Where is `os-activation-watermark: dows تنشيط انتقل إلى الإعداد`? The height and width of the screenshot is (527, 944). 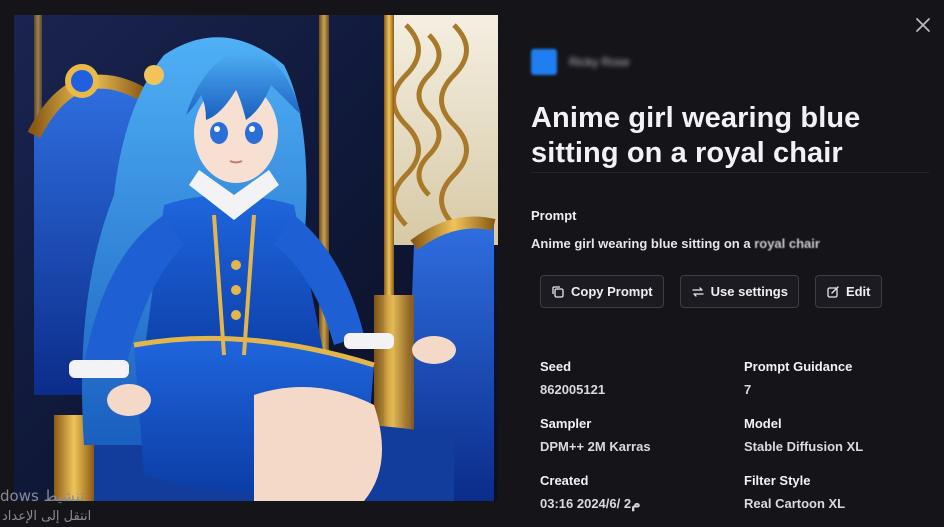 os-activation-watermark: dows تنشيط انتقل إلى الإعداد is located at coordinates (60, 506).